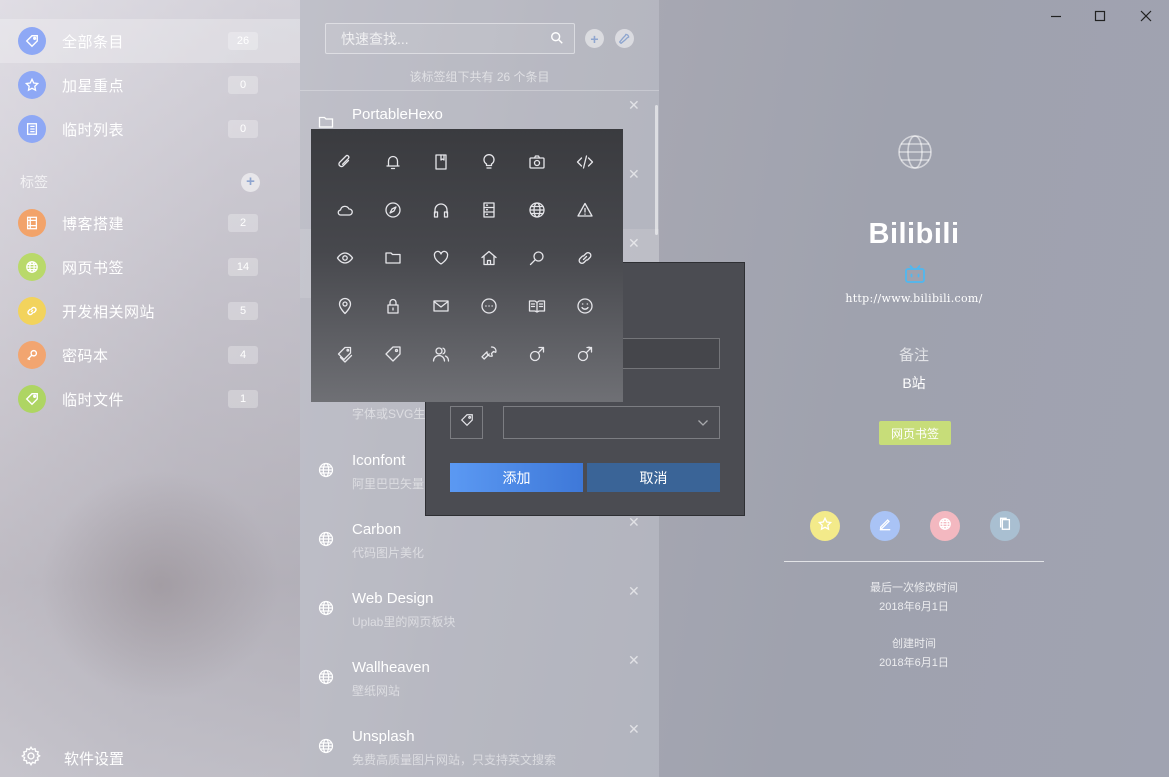 The image size is (1169, 777). I want to click on heart-icon, so click(441, 258).